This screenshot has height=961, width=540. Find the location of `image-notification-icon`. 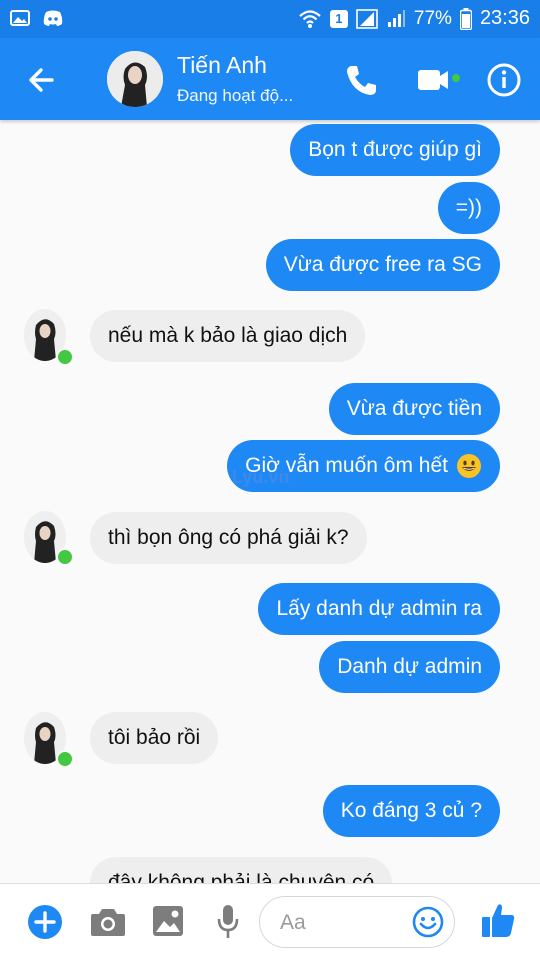

image-notification-icon is located at coordinates (20, 18).